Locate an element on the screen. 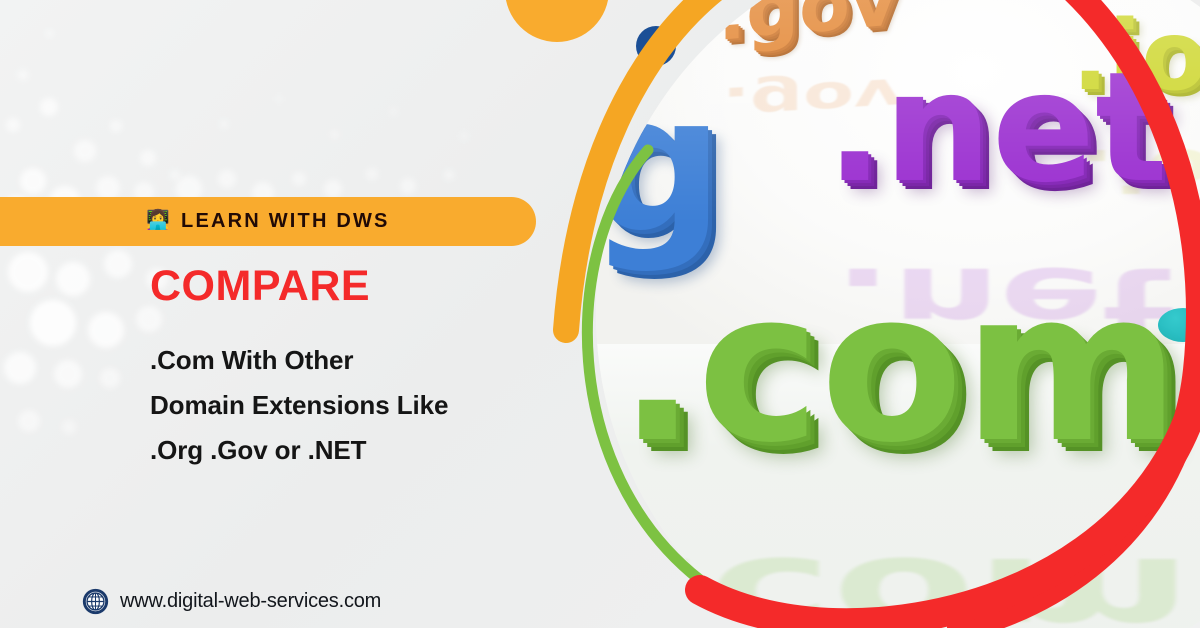  page-title: COMPARE is located at coordinates (260, 286).